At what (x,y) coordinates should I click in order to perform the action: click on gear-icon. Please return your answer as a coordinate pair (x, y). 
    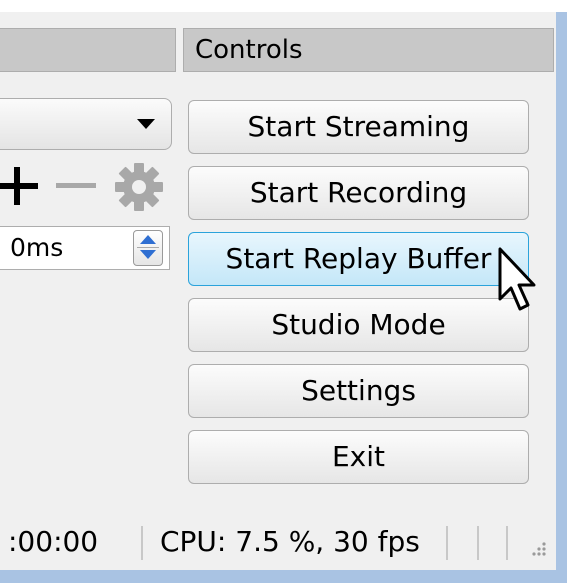
    Looking at the image, I should click on (139, 189).